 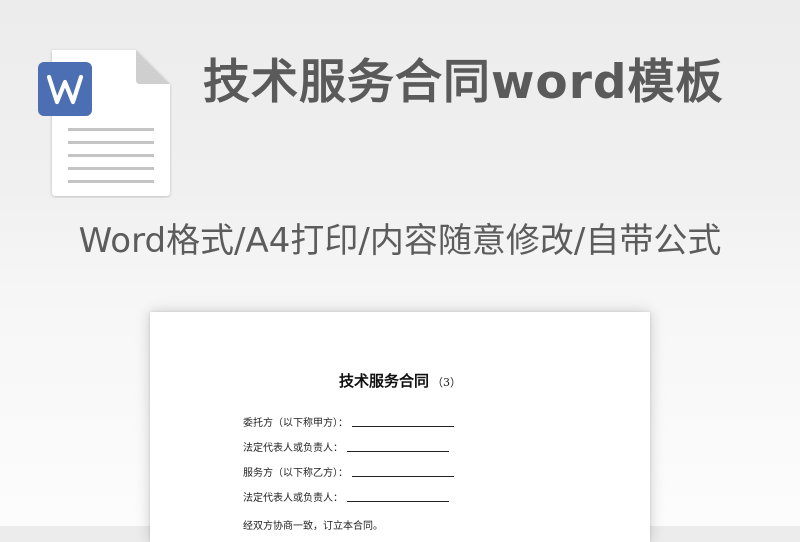 What do you see at coordinates (295, 423) in the screenshot?
I see `field-label: 委托方（以下称甲方）：` at bounding box center [295, 423].